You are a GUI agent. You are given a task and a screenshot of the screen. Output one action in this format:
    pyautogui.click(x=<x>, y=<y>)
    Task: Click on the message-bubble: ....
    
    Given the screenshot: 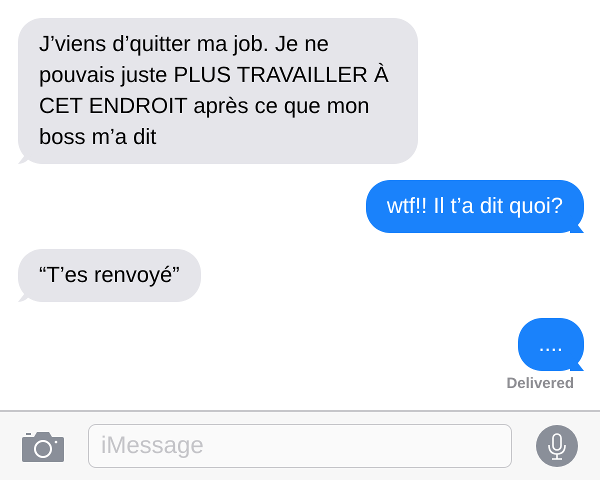 What is the action you would take?
    pyautogui.click(x=551, y=344)
    